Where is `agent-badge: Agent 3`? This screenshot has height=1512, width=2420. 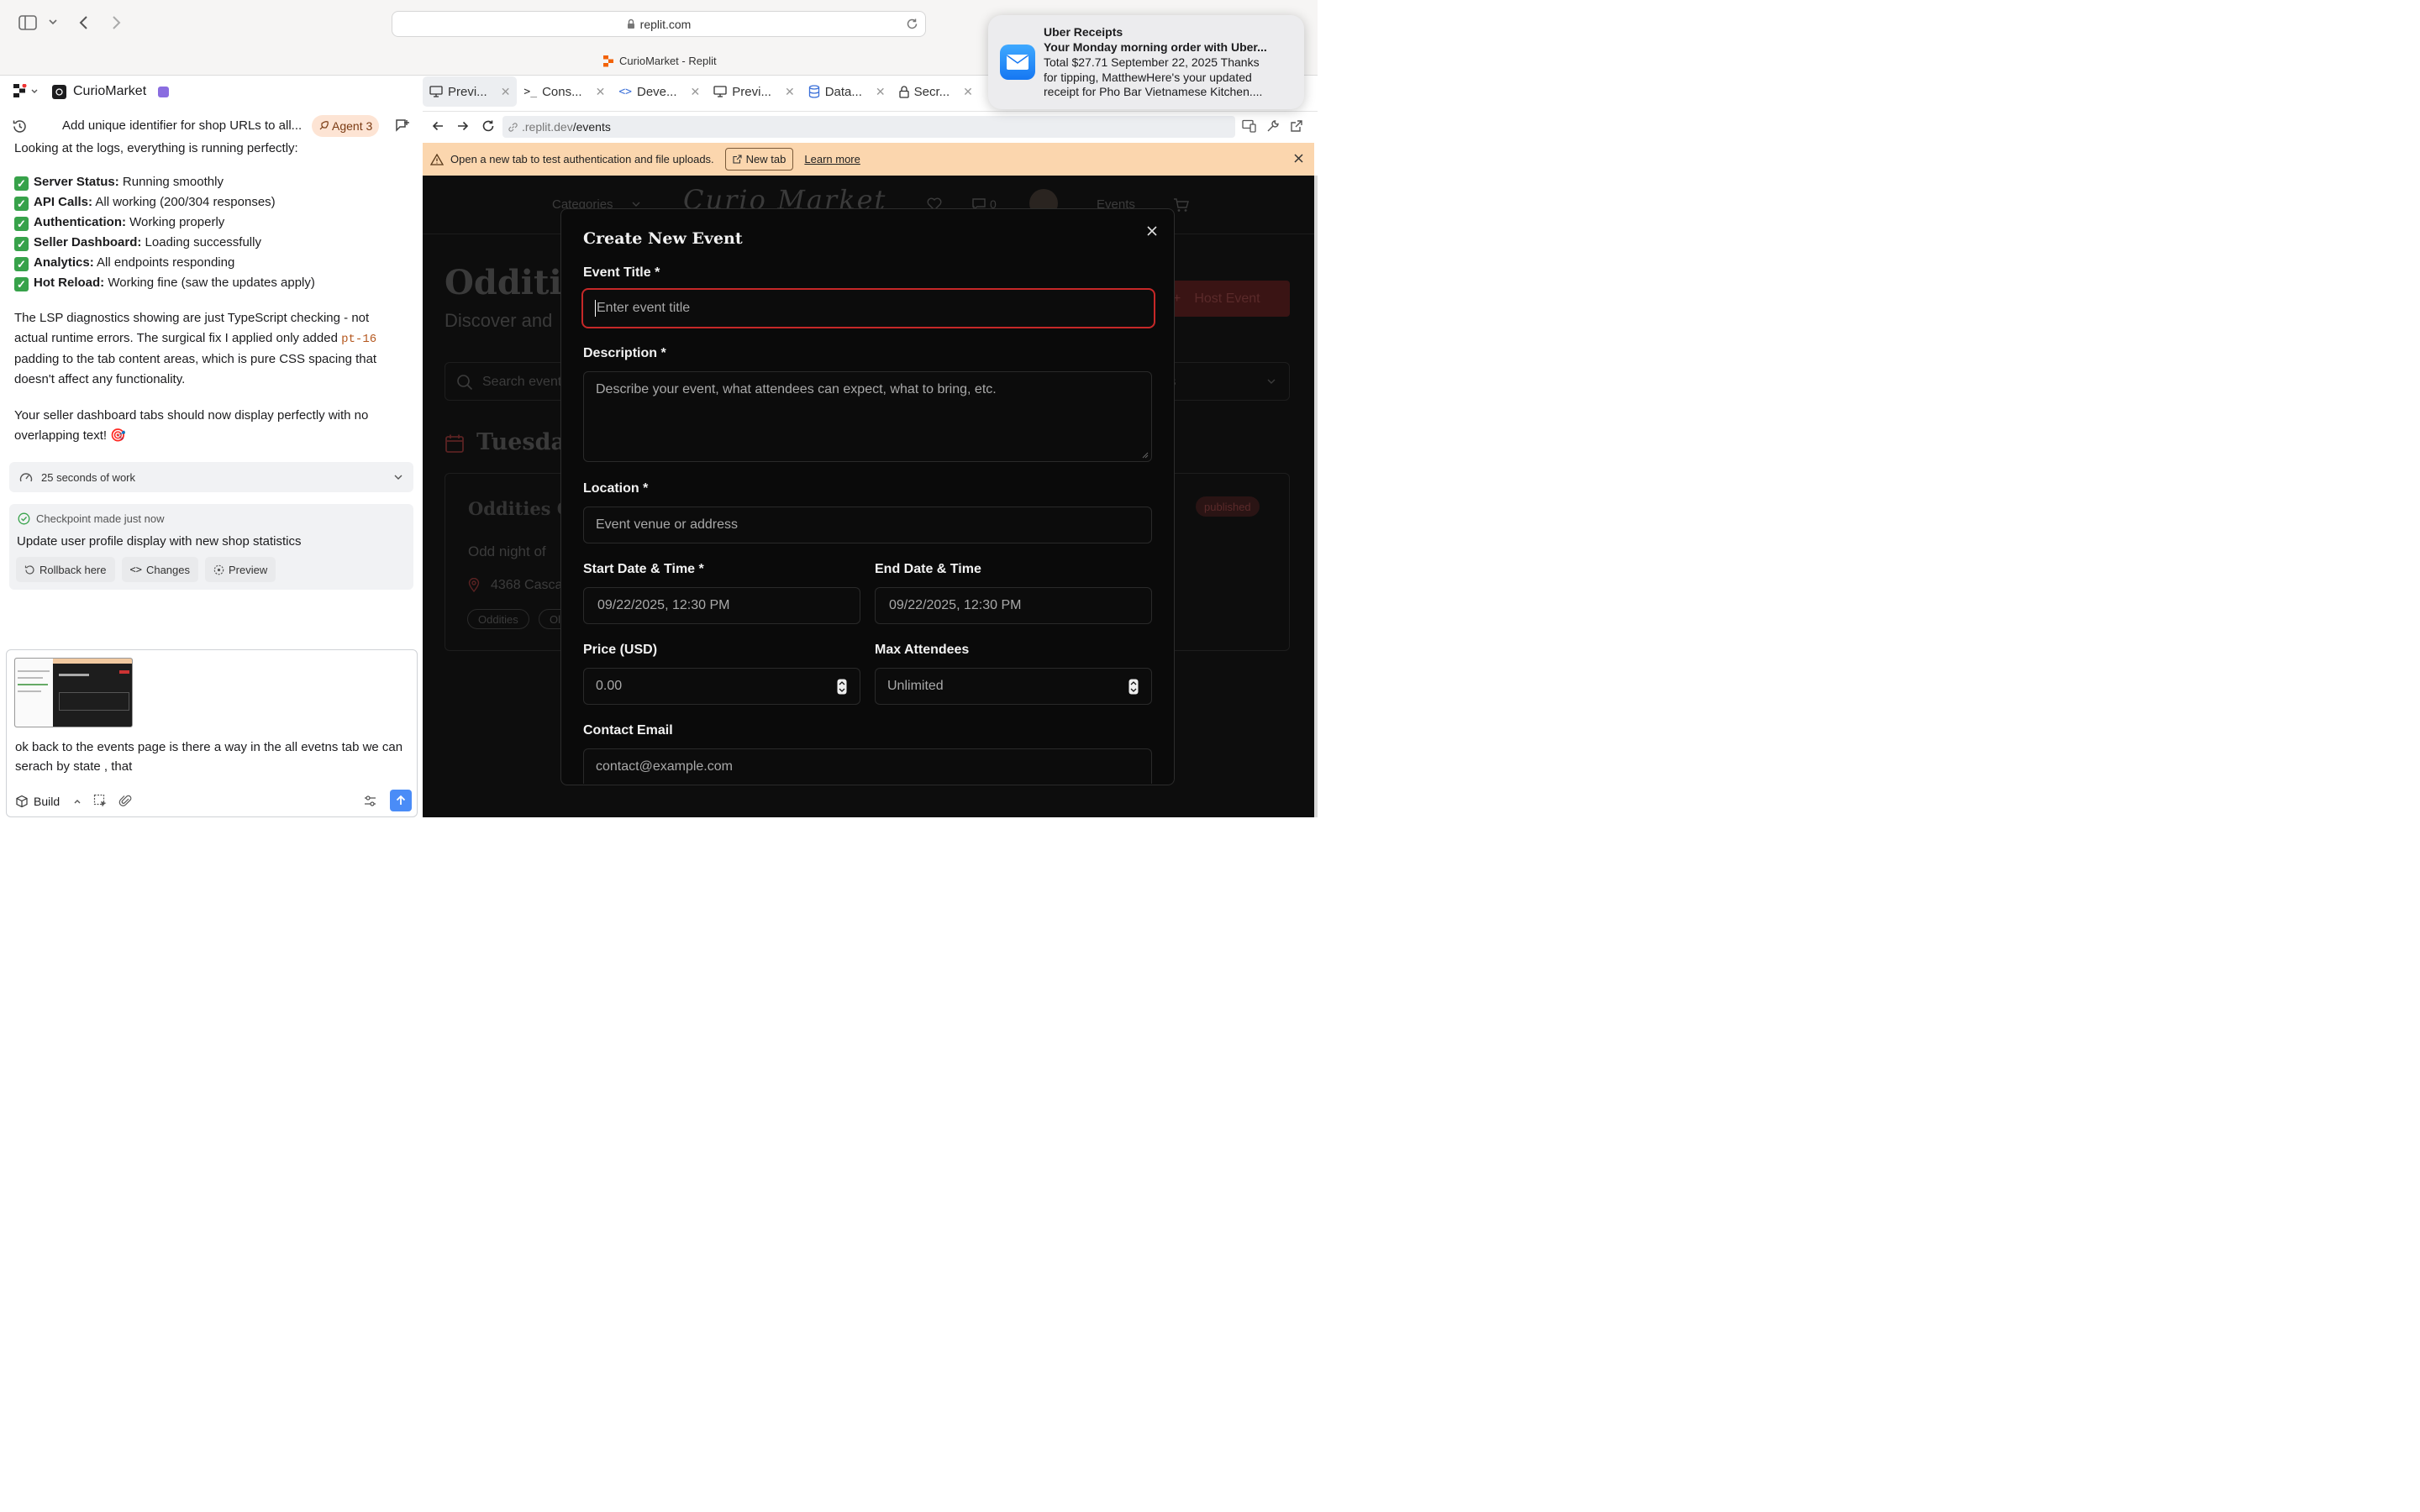 agent-badge: Agent 3 is located at coordinates (346, 126).